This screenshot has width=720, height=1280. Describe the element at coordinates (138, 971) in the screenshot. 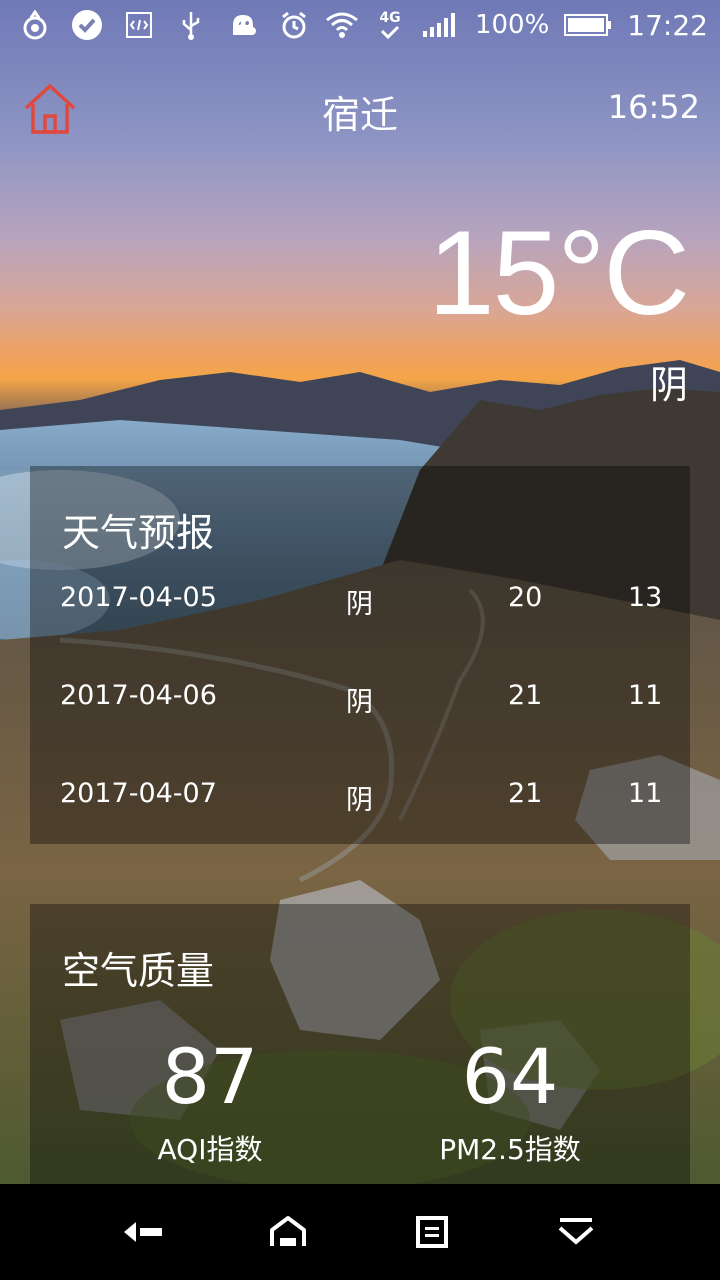

I see `air-quality-title: 空气质量` at that location.